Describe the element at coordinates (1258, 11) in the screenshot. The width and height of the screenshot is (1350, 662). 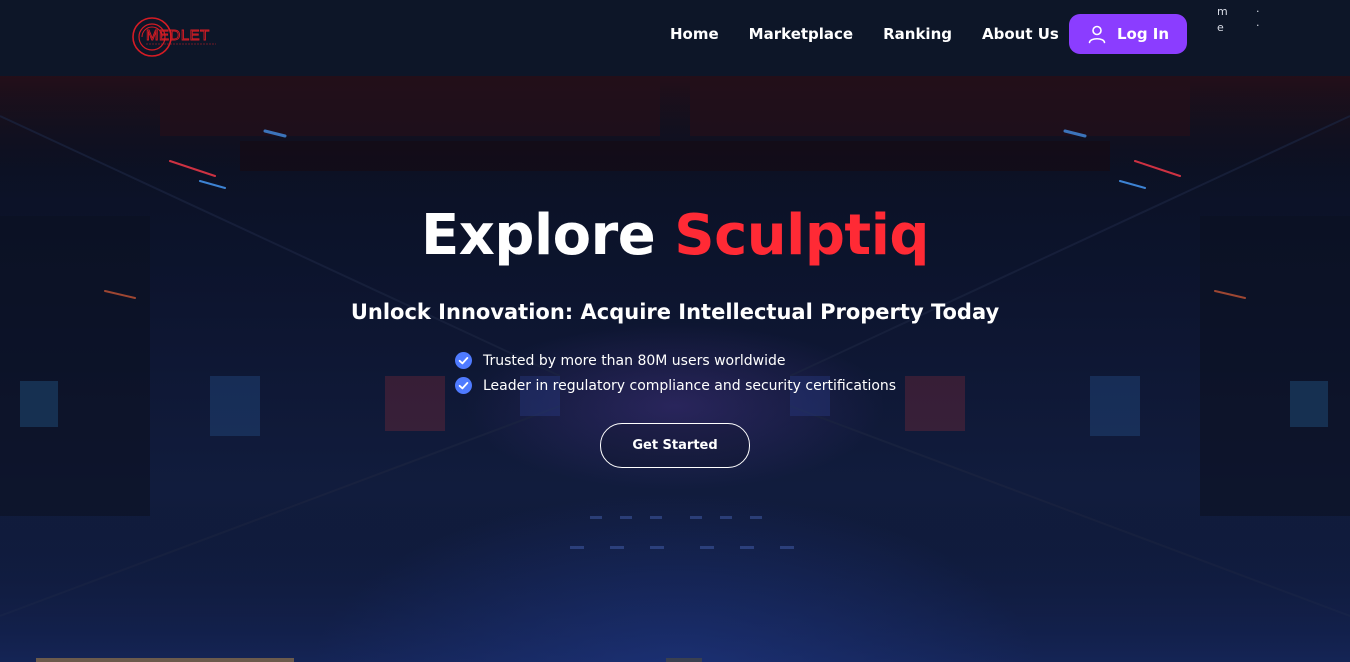
I see `menu-fragment-char-c: ·` at that location.